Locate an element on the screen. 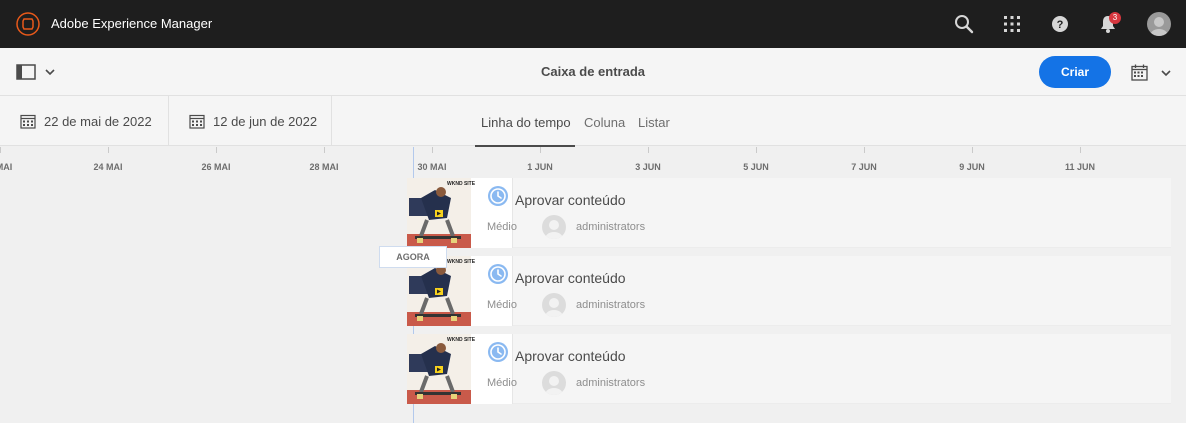 Image resolution: width=1186 pixels, height=423 pixels. apps-icon is located at coordinates (1012, 24).